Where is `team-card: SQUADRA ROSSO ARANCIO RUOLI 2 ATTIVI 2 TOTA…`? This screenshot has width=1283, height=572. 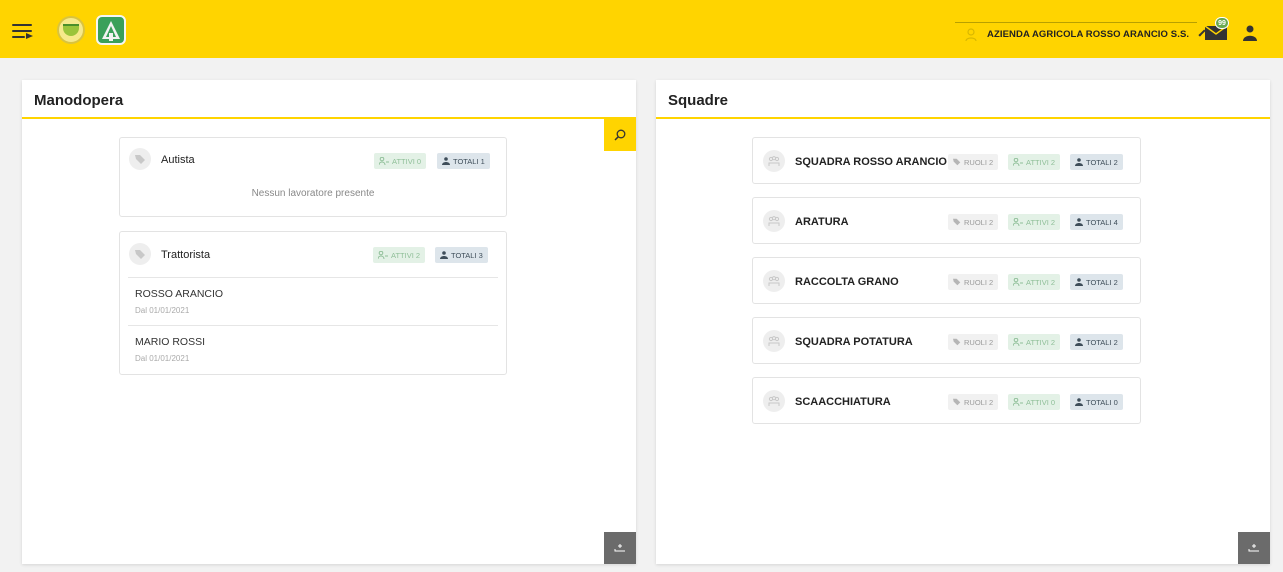
team-card: SQUADRA ROSSO ARANCIO RUOLI 2 ATTIVI 2 TOTA… is located at coordinates (946, 160).